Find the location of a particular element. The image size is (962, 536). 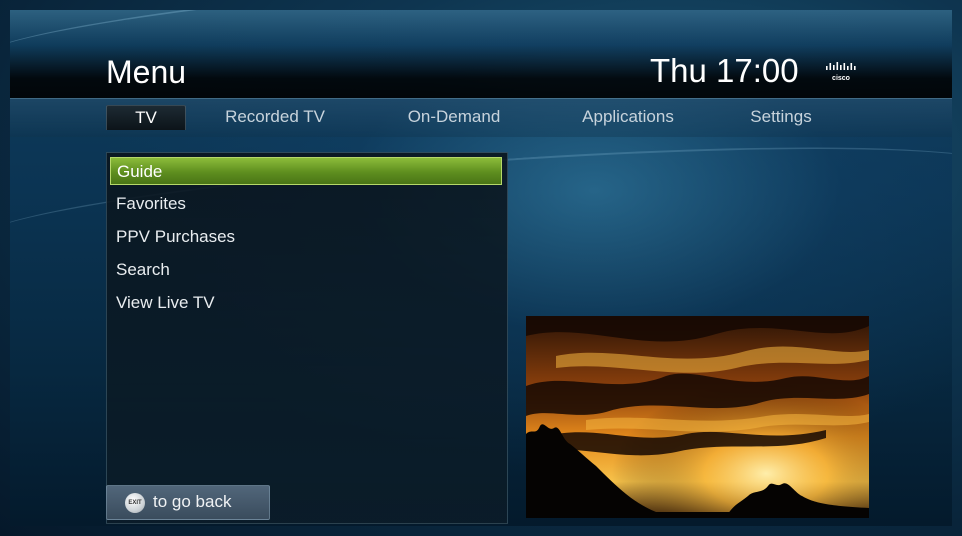

tab-applications: Applications is located at coordinates (628, 117).